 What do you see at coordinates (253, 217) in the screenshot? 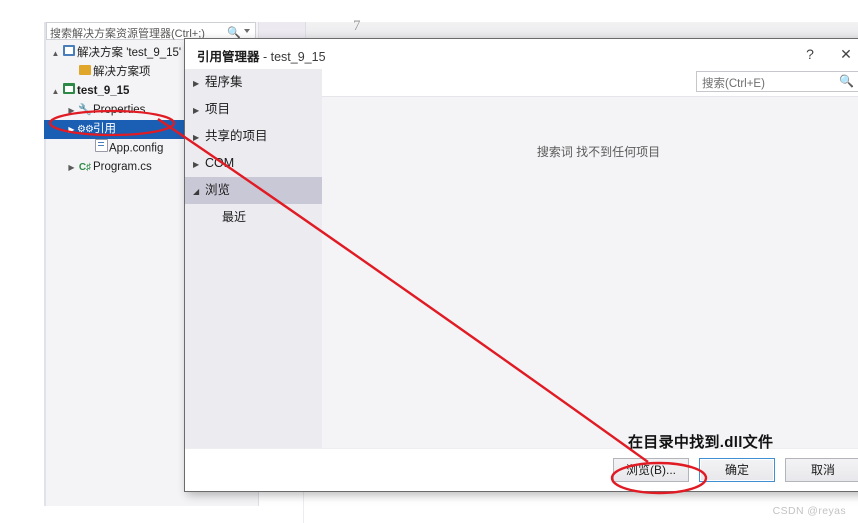
I see `dialog-nav-item-6: 最近` at bounding box center [253, 217].